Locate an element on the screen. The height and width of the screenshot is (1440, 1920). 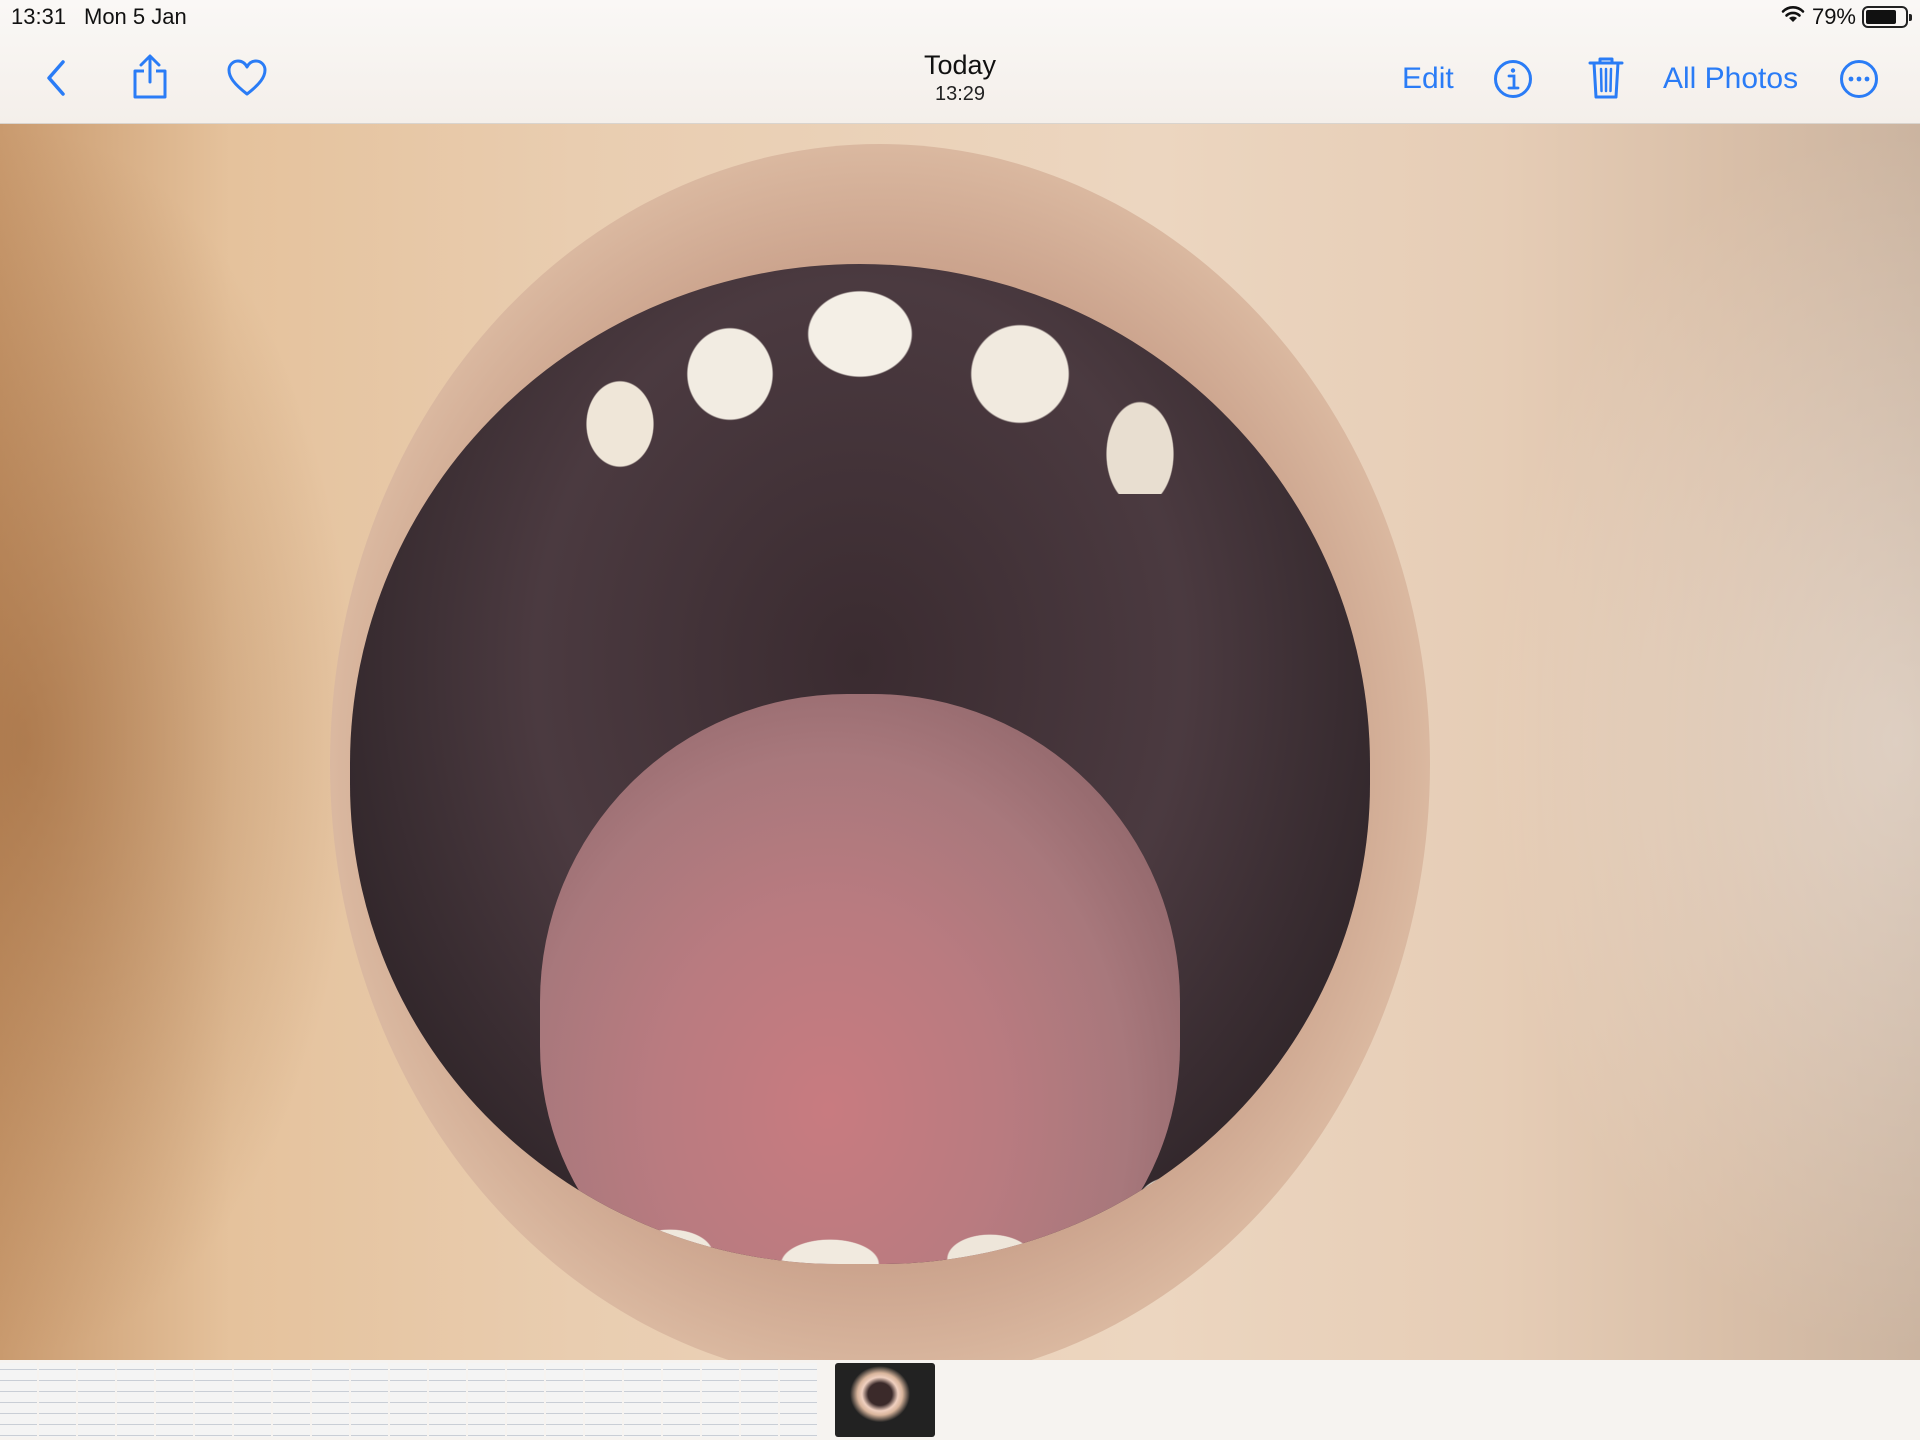
heart-icon is located at coordinates (247, 78).